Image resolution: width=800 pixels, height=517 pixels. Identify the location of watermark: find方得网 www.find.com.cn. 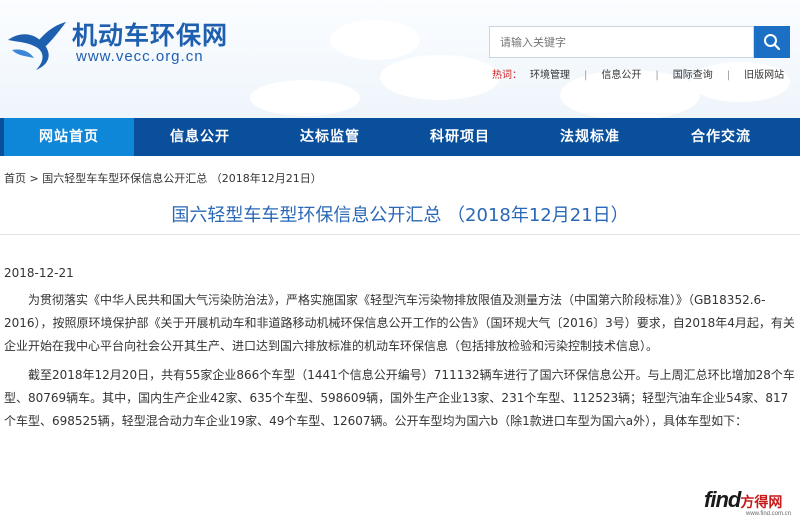
(747, 502).